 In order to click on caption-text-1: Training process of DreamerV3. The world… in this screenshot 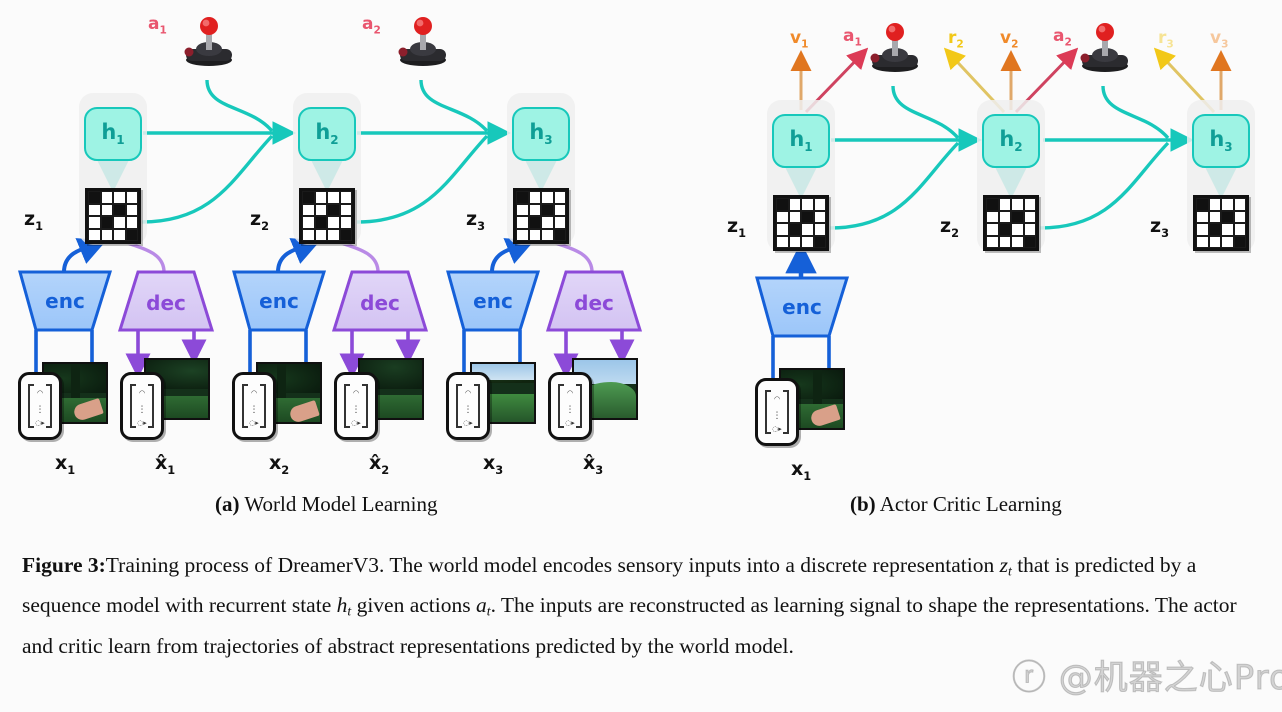, I will do `click(552, 565)`.